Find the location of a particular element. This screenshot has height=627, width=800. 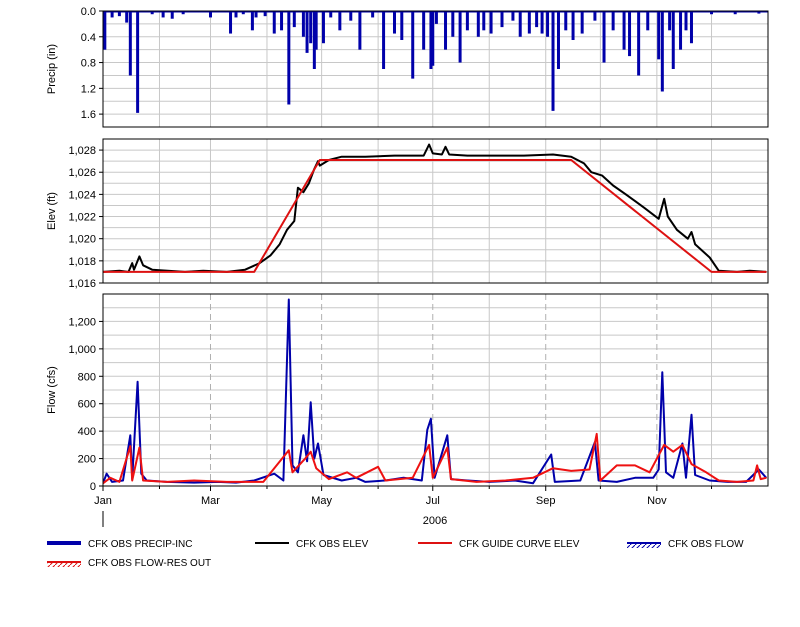

x-axis: Jan Mar May Jul Sep Nov 2006 is located at coordinates (403, 506).